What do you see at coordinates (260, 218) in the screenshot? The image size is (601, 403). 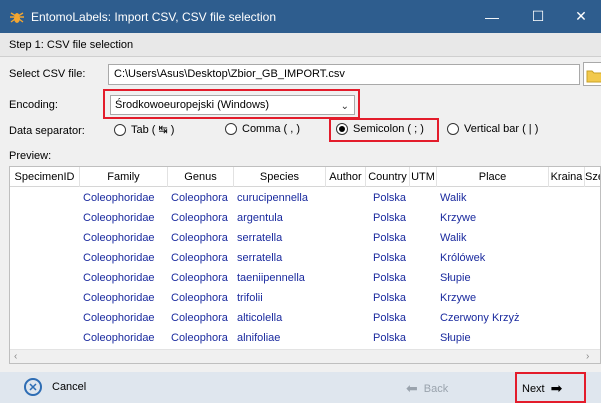 I see `table-cell: argentula` at bounding box center [260, 218].